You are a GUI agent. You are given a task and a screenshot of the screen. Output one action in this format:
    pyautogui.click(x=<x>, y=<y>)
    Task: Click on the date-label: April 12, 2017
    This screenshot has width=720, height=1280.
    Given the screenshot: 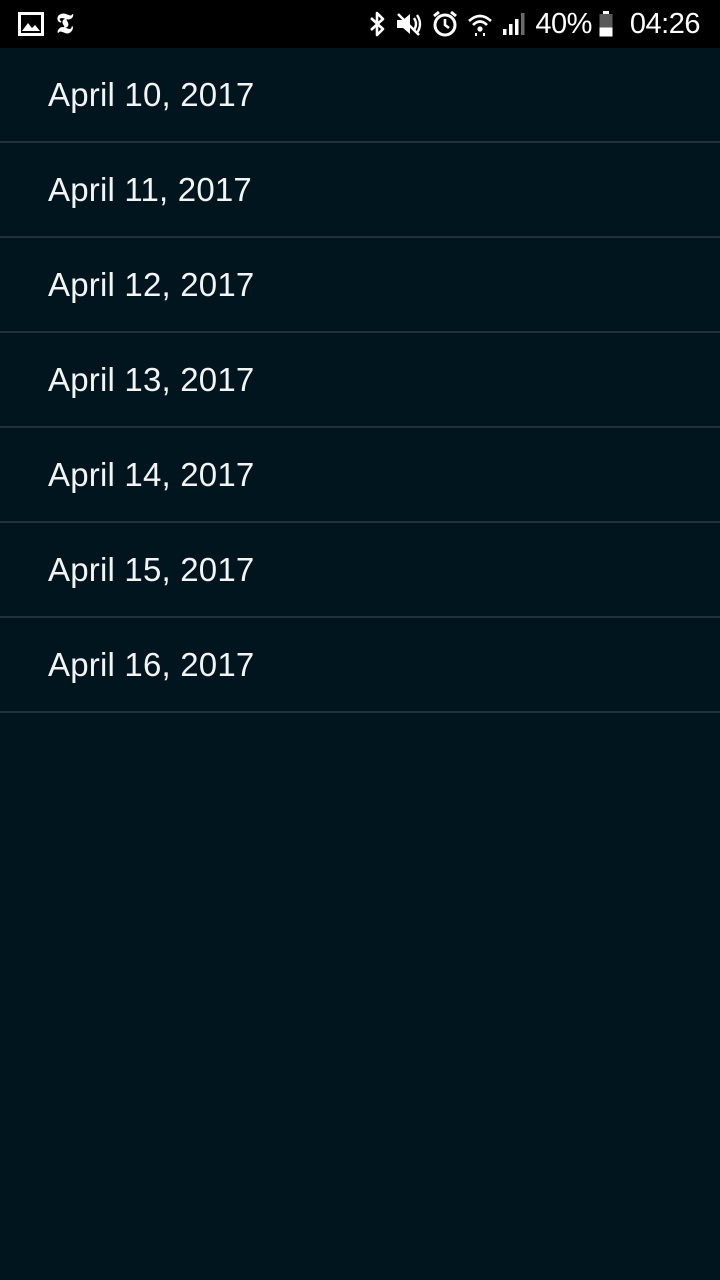 What is the action you would take?
    pyautogui.click(x=151, y=284)
    